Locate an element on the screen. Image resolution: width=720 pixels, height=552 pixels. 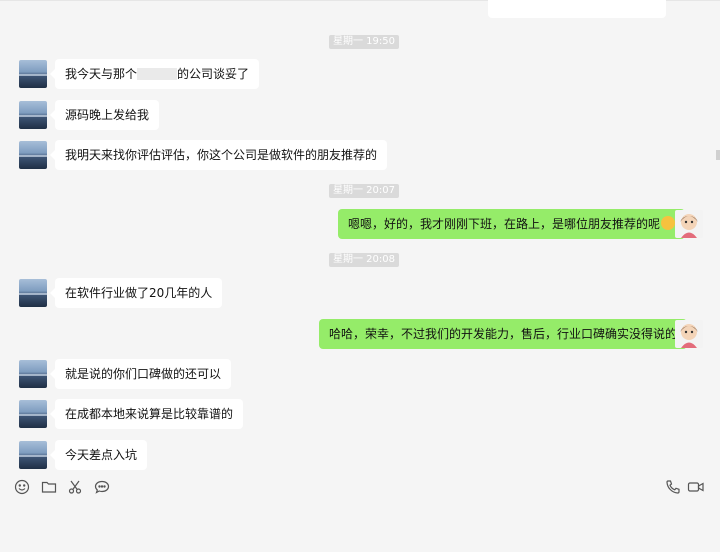
phone-icon is located at coordinates (673, 487).